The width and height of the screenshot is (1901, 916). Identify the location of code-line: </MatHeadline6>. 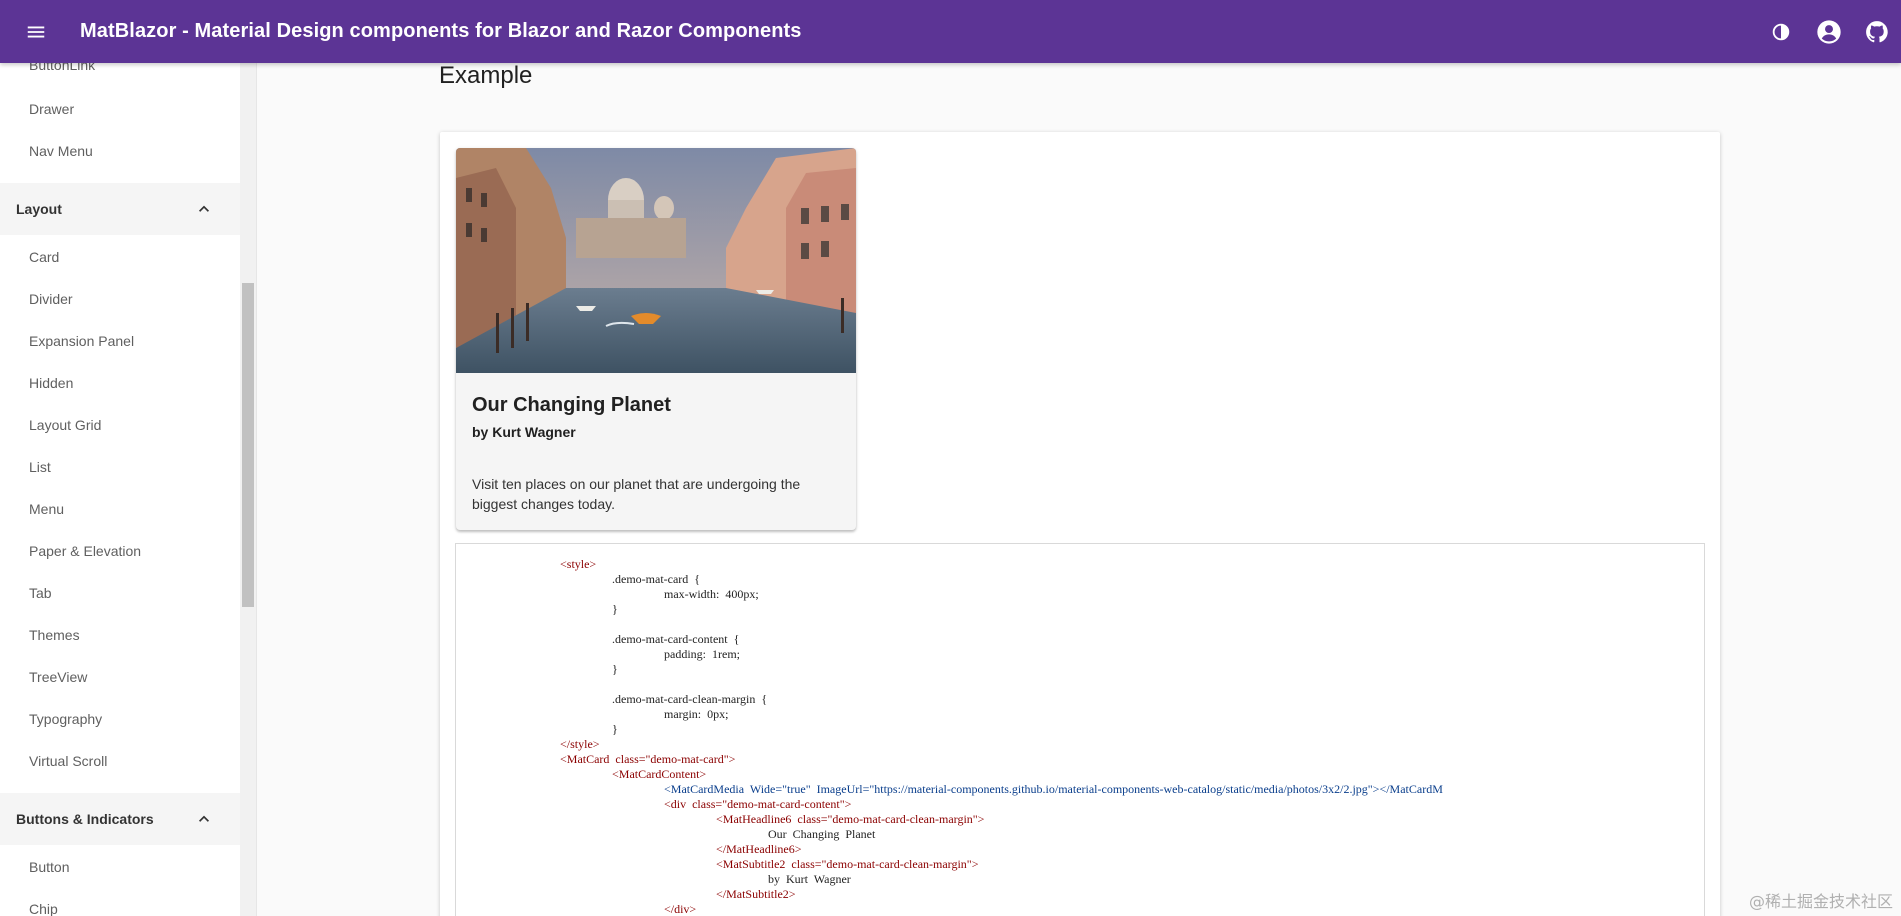
(759, 849).